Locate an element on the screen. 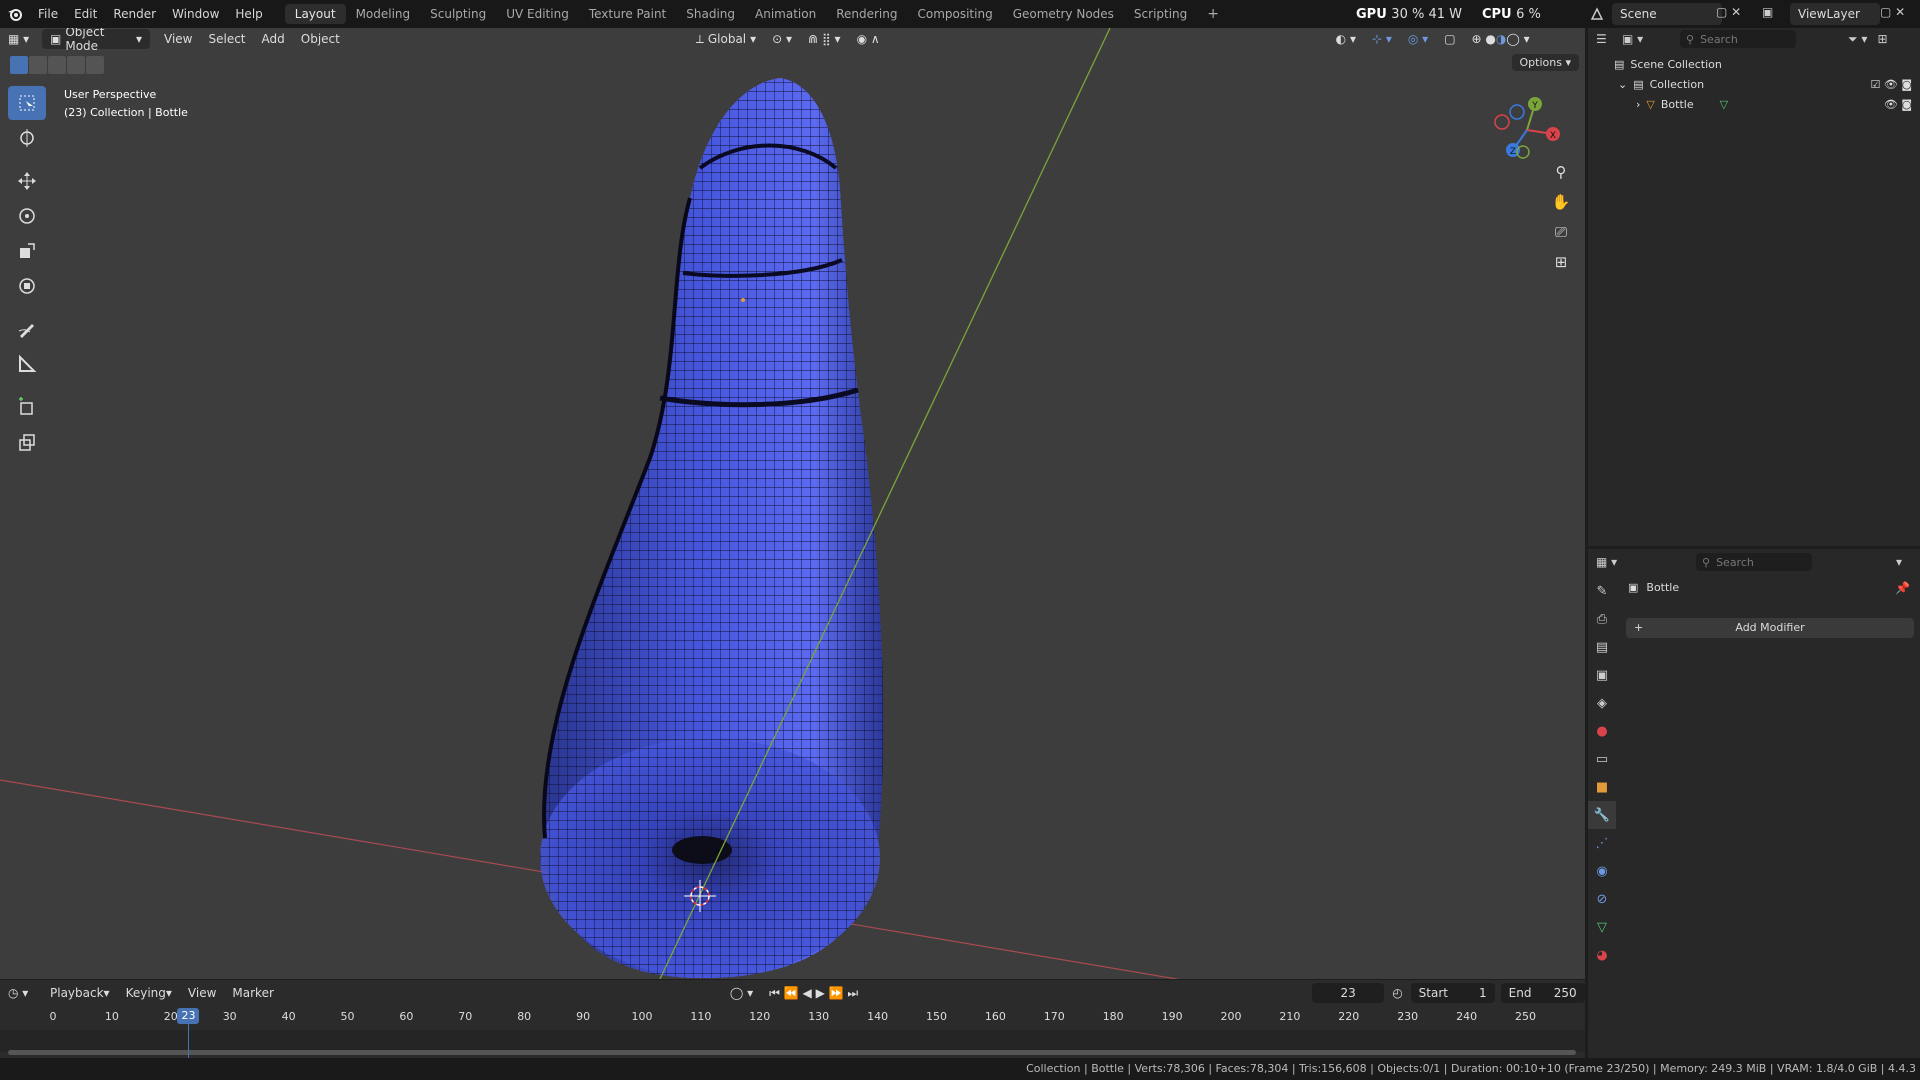  filter-icon: ⏷ ▾ is located at coordinates (1857, 39).